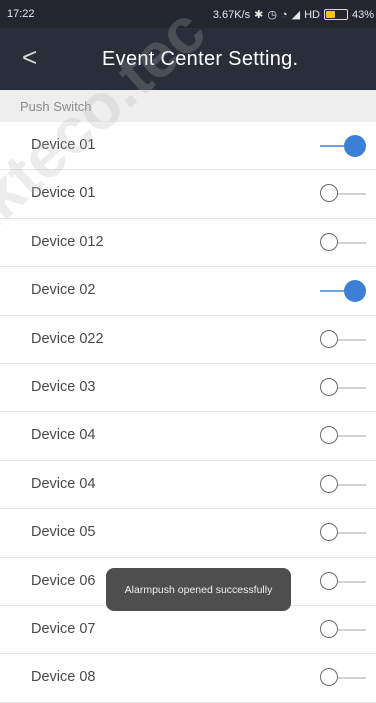 Image resolution: width=376 pixels, height=703 pixels. What do you see at coordinates (272, 15) in the screenshot?
I see `alarm-icon: ◷` at bounding box center [272, 15].